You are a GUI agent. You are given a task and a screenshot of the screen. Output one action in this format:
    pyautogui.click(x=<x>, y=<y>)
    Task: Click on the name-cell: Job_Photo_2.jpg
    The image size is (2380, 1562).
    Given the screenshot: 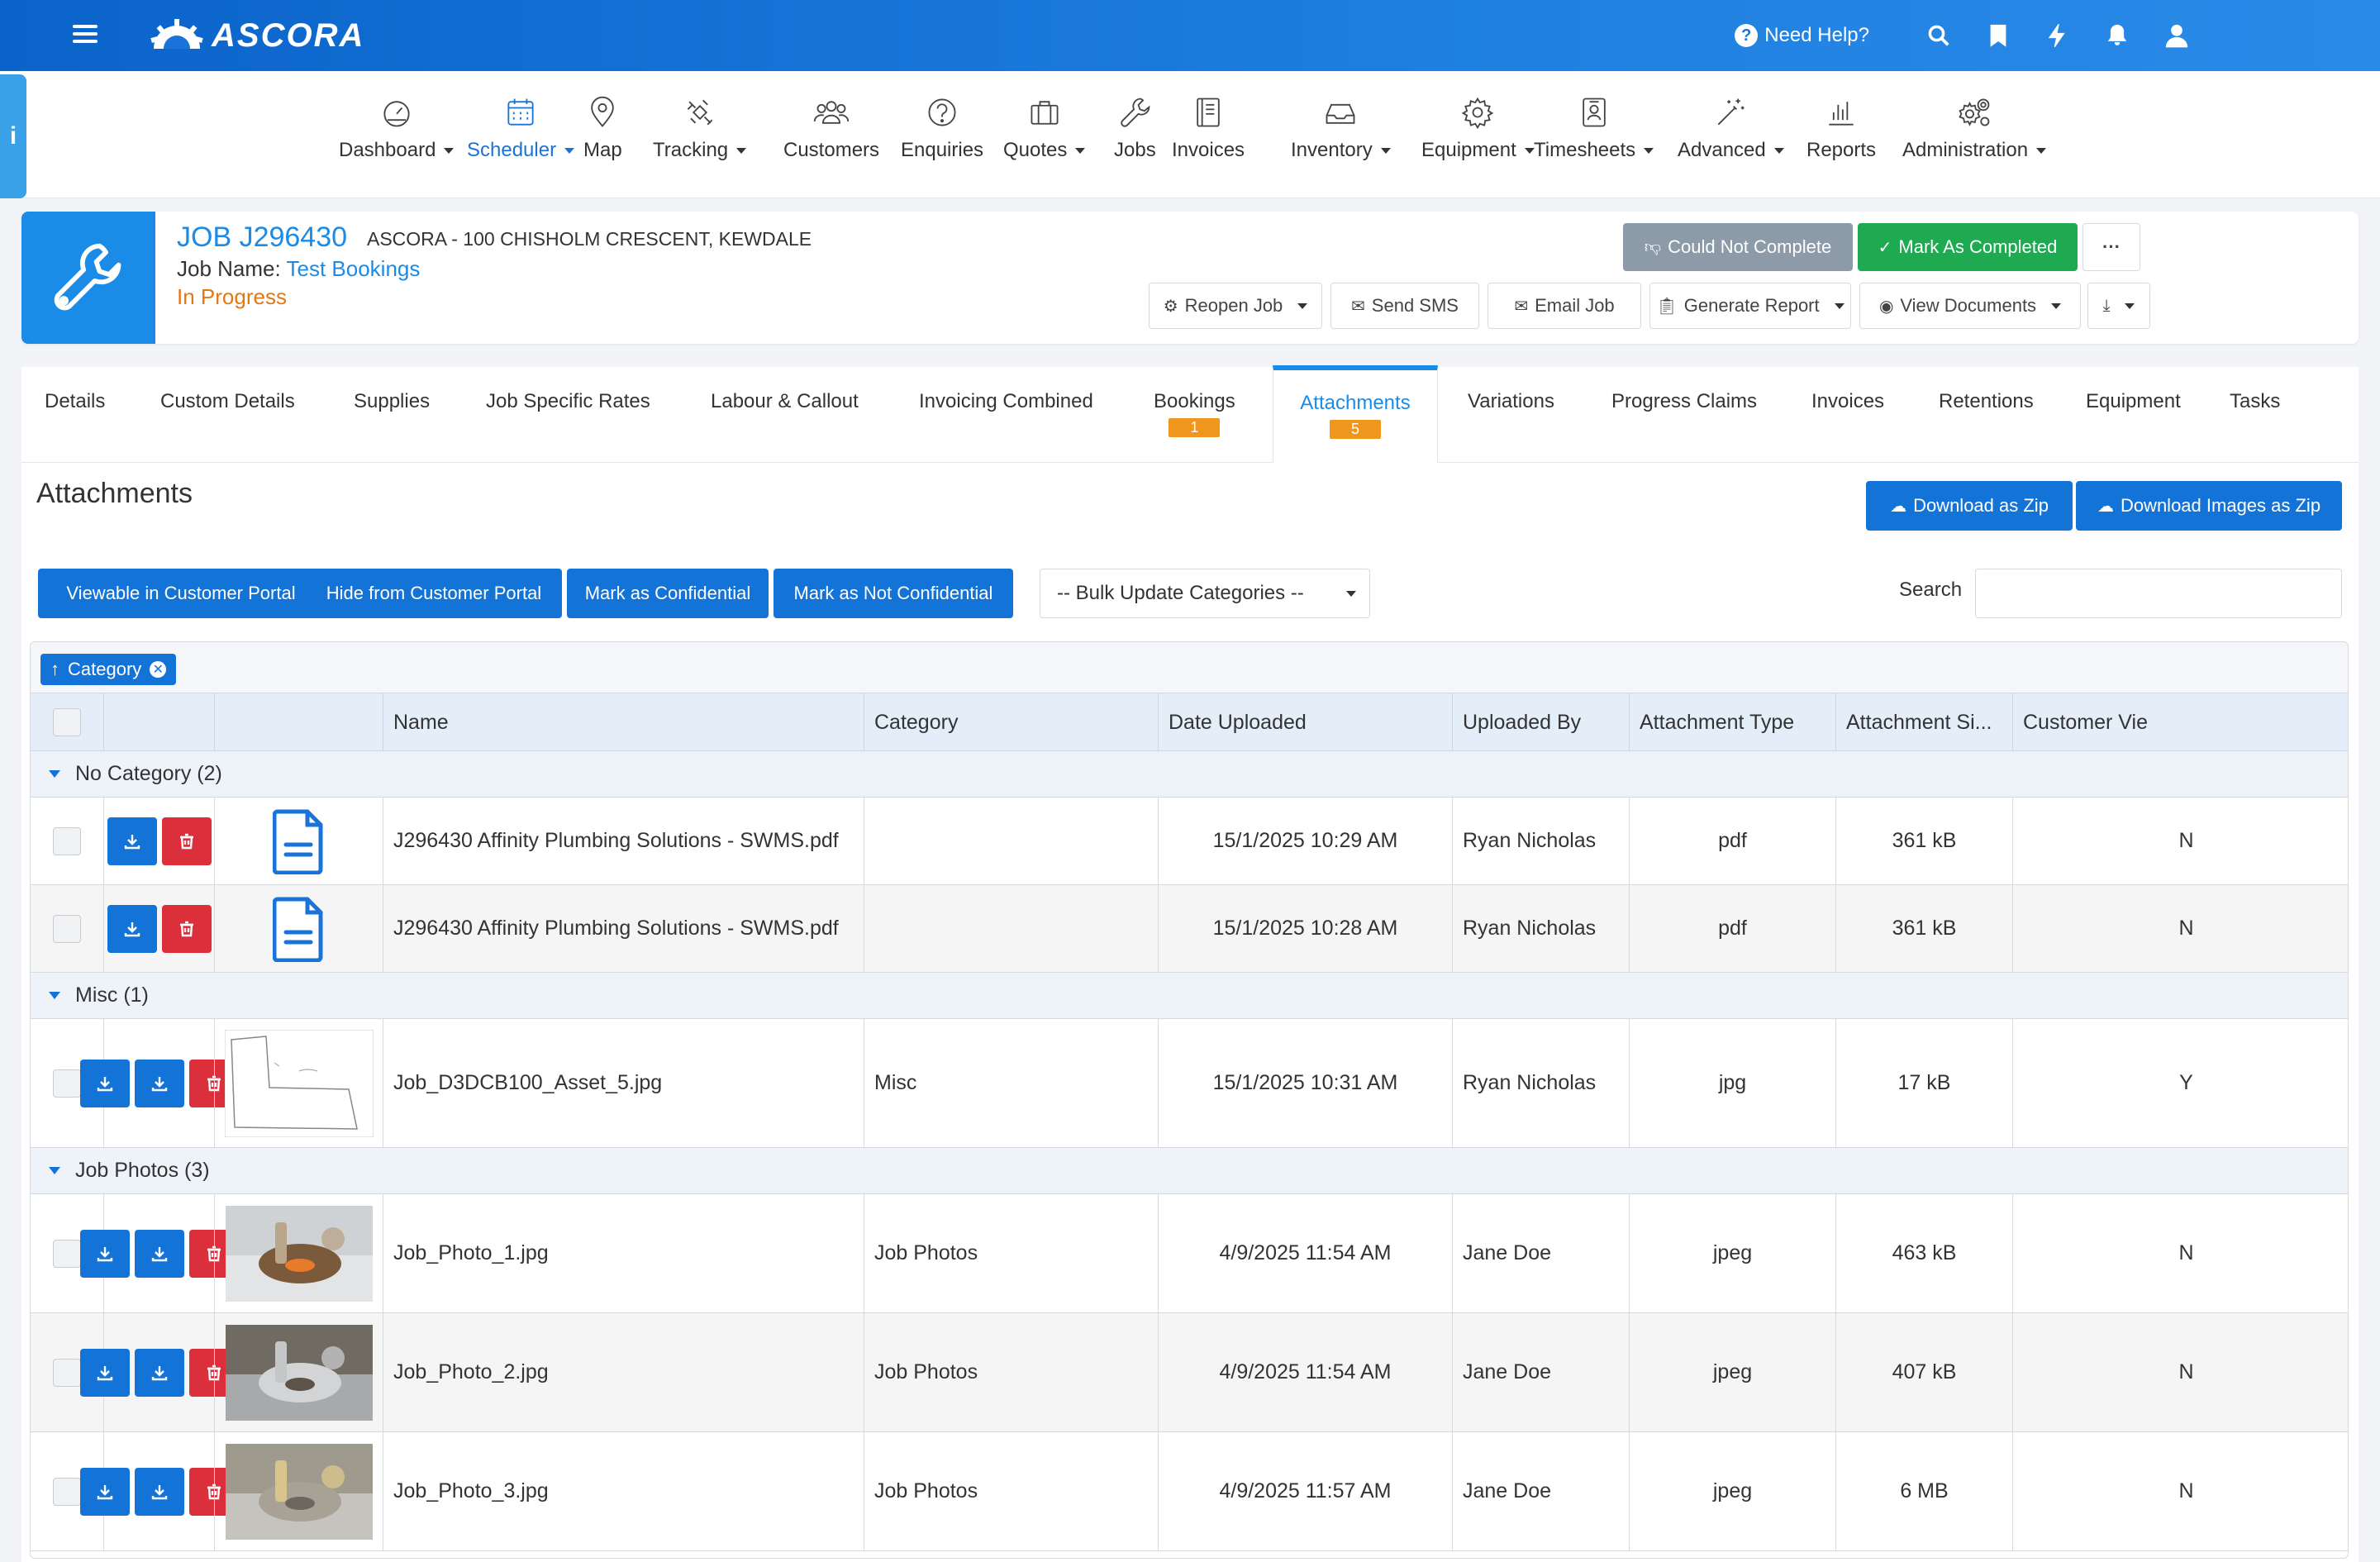 What is the action you would take?
    pyautogui.click(x=623, y=1372)
    